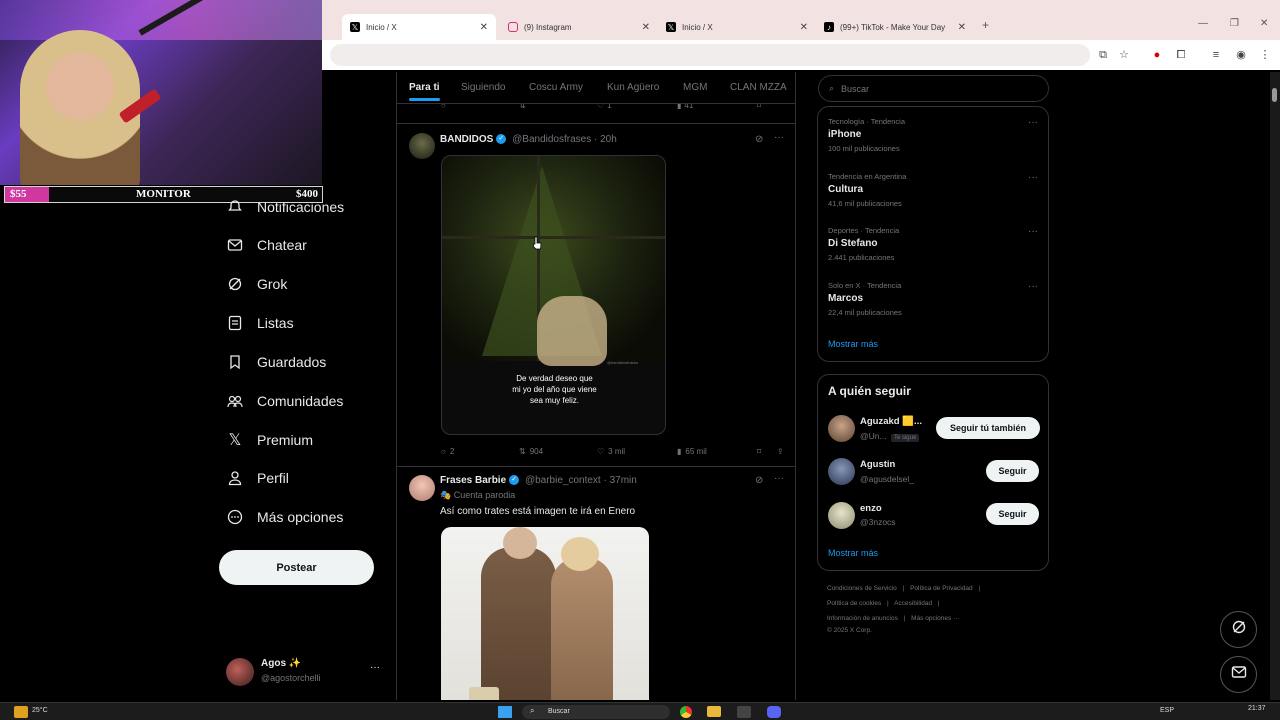  Describe the element at coordinates (296, 567) in the screenshot. I see `post-button: Postear` at that location.